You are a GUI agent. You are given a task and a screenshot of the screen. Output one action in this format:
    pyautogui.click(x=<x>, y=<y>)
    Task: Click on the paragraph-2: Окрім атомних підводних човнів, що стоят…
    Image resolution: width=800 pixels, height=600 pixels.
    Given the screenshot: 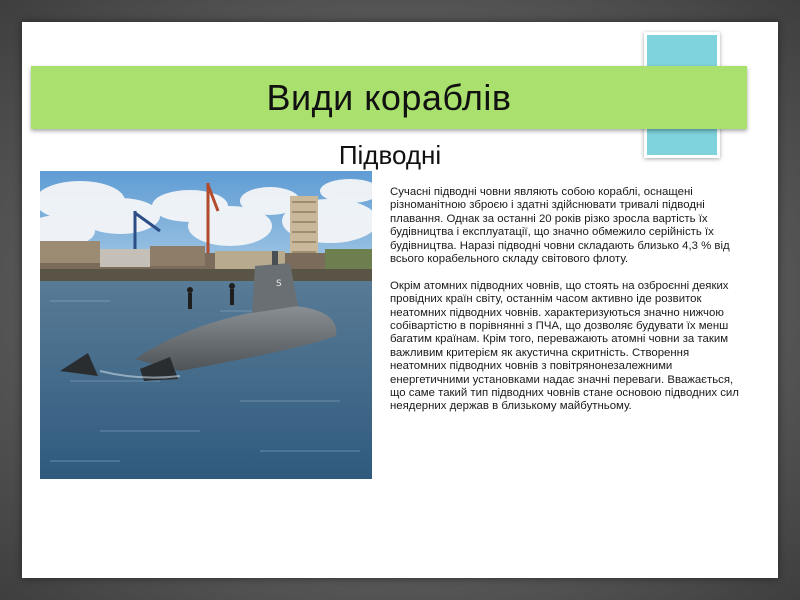 What is the action you would take?
    pyautogui.click(x=564, y=346)
    